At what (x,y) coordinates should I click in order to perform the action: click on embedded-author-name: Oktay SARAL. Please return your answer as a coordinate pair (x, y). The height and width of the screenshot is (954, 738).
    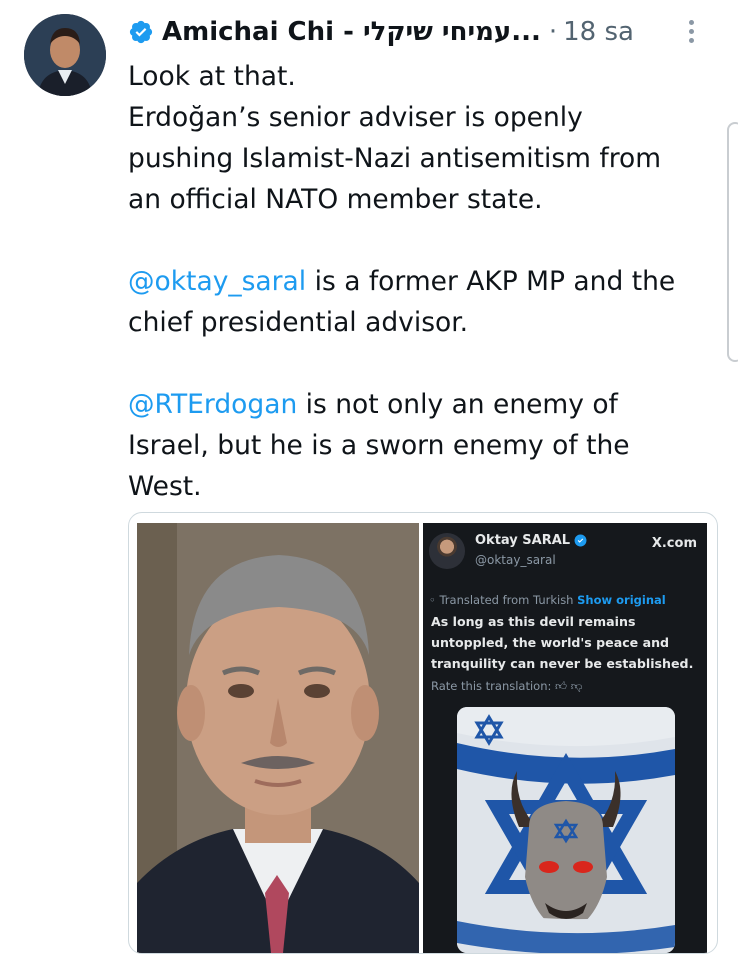
    Looking at the image, I should click on (523, 540).